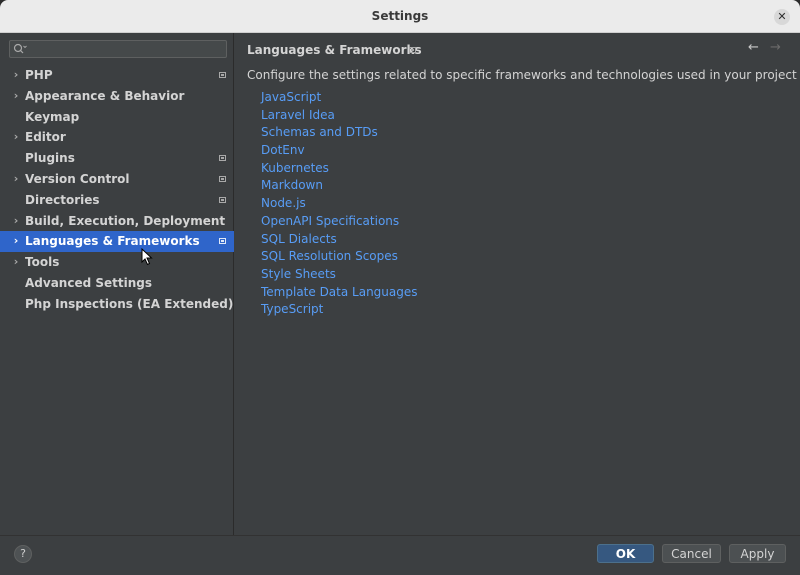 The width and height of the screenshot is (800, 575). I want to click on sidebar-item-label: Php Inspections (EA Extended), so click(129, 303).